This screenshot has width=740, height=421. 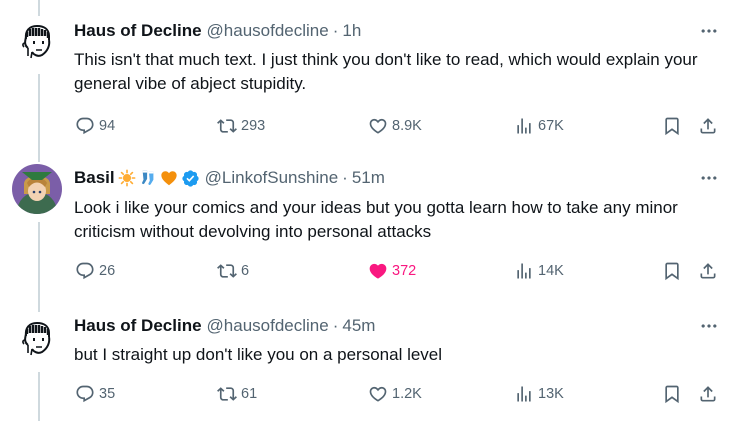 I want to click on anime-character-avatar-icon, so click(x=37, y=189).